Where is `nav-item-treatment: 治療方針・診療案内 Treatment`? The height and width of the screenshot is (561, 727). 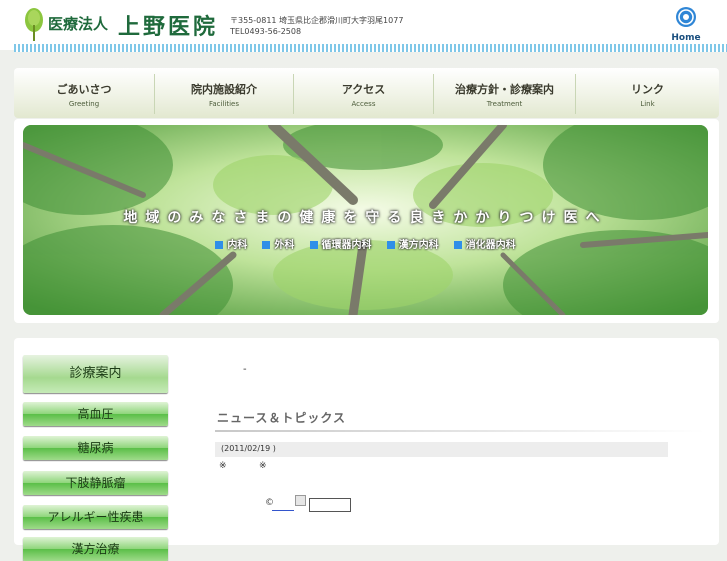
nav-item-treatment: 治療方針・診療案内 Treatment is located at coordinates (504, 93).